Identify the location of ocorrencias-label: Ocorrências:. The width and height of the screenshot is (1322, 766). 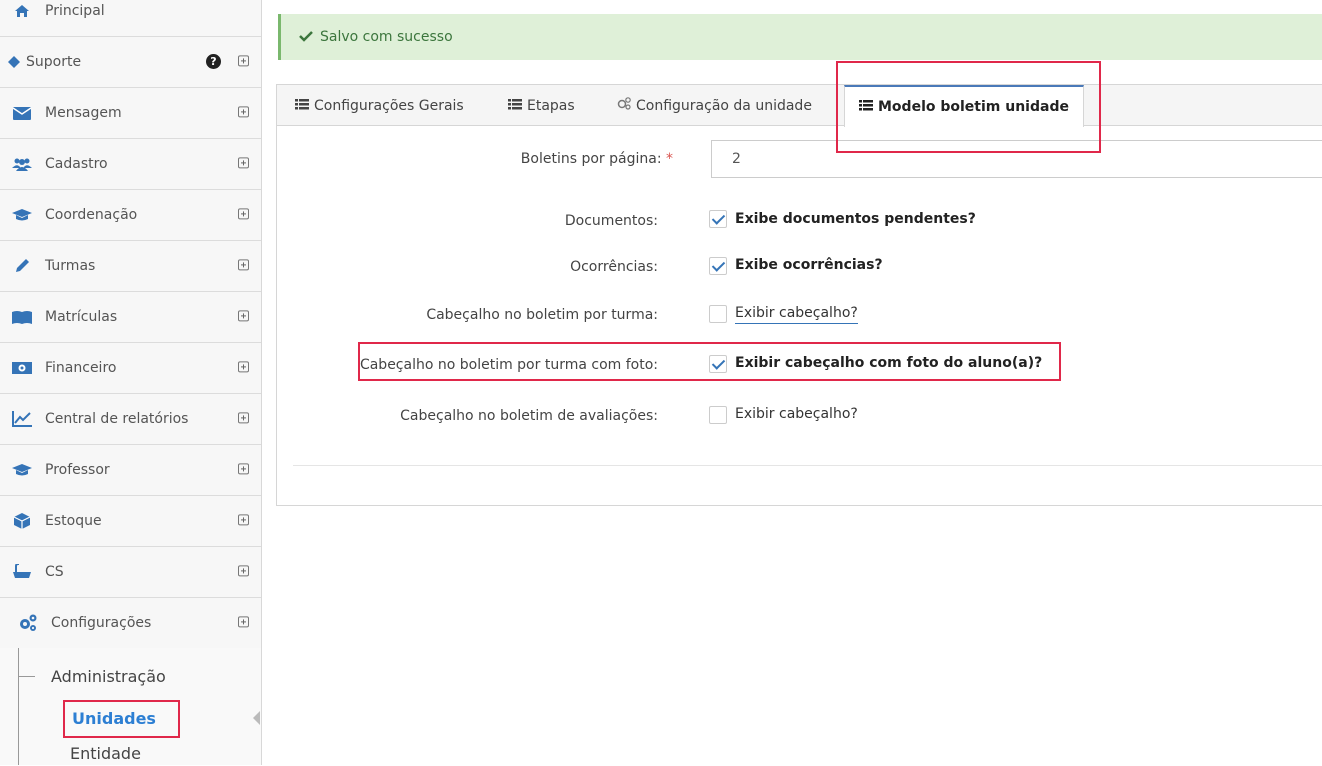
(614, 267).